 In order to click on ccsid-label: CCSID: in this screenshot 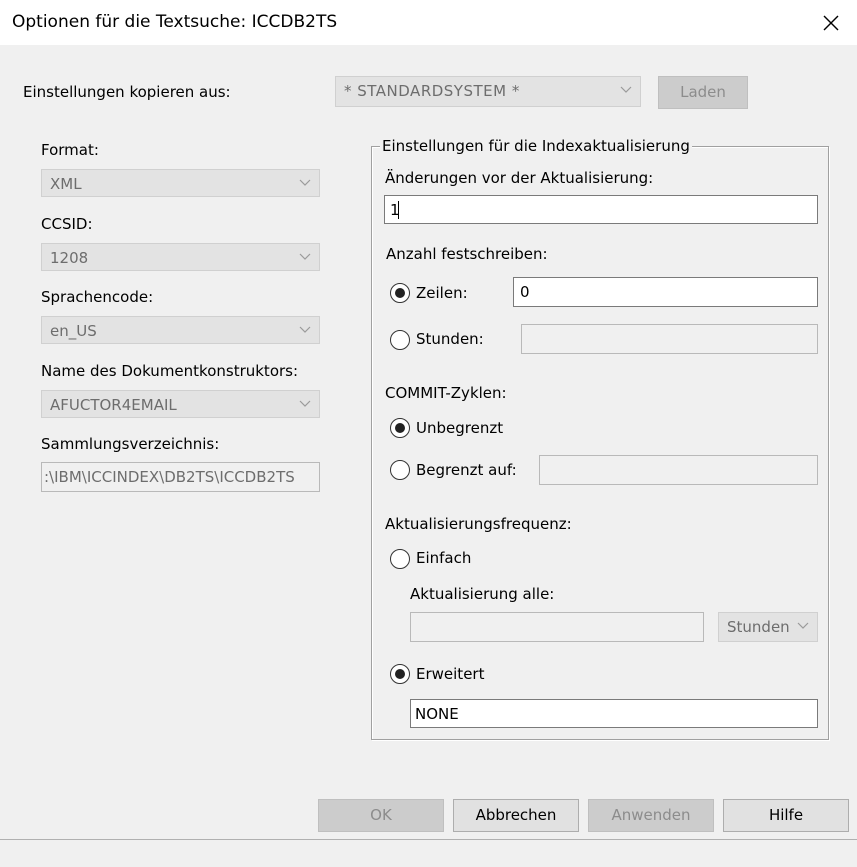, I will do `click(67, 224)`.